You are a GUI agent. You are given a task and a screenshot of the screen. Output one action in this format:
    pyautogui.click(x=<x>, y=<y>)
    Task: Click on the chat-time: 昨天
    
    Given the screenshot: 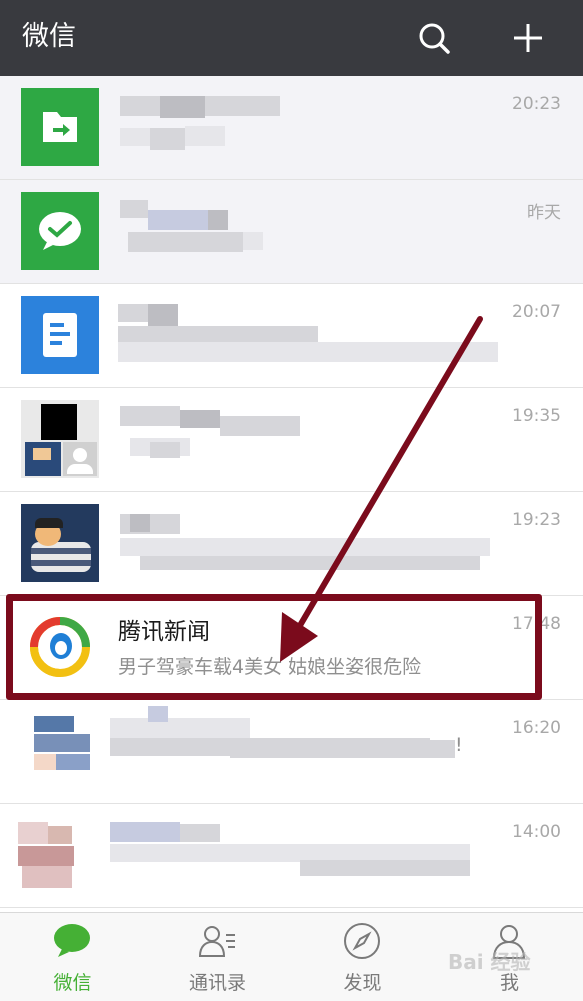 What is the action you would take?
    pyautogui.click(x=544, y=213)
    